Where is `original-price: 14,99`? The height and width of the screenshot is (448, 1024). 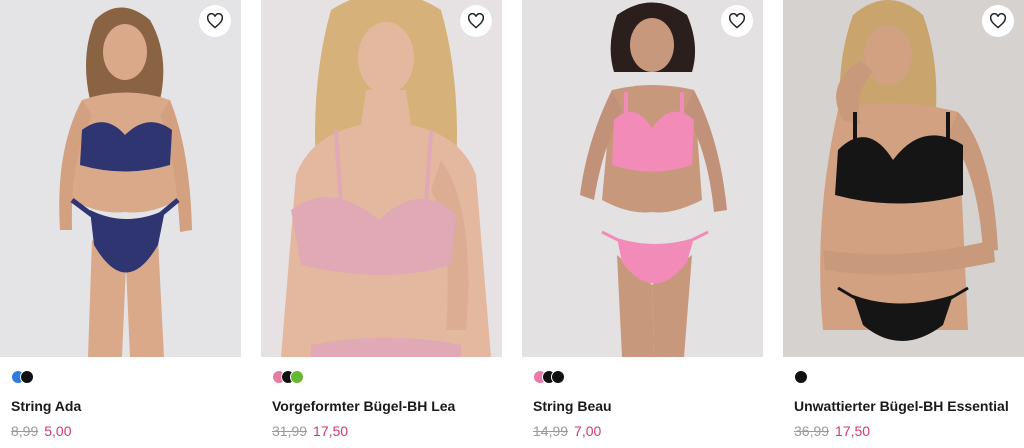 original-price: 14,99 is located at coordinates (551, 431).